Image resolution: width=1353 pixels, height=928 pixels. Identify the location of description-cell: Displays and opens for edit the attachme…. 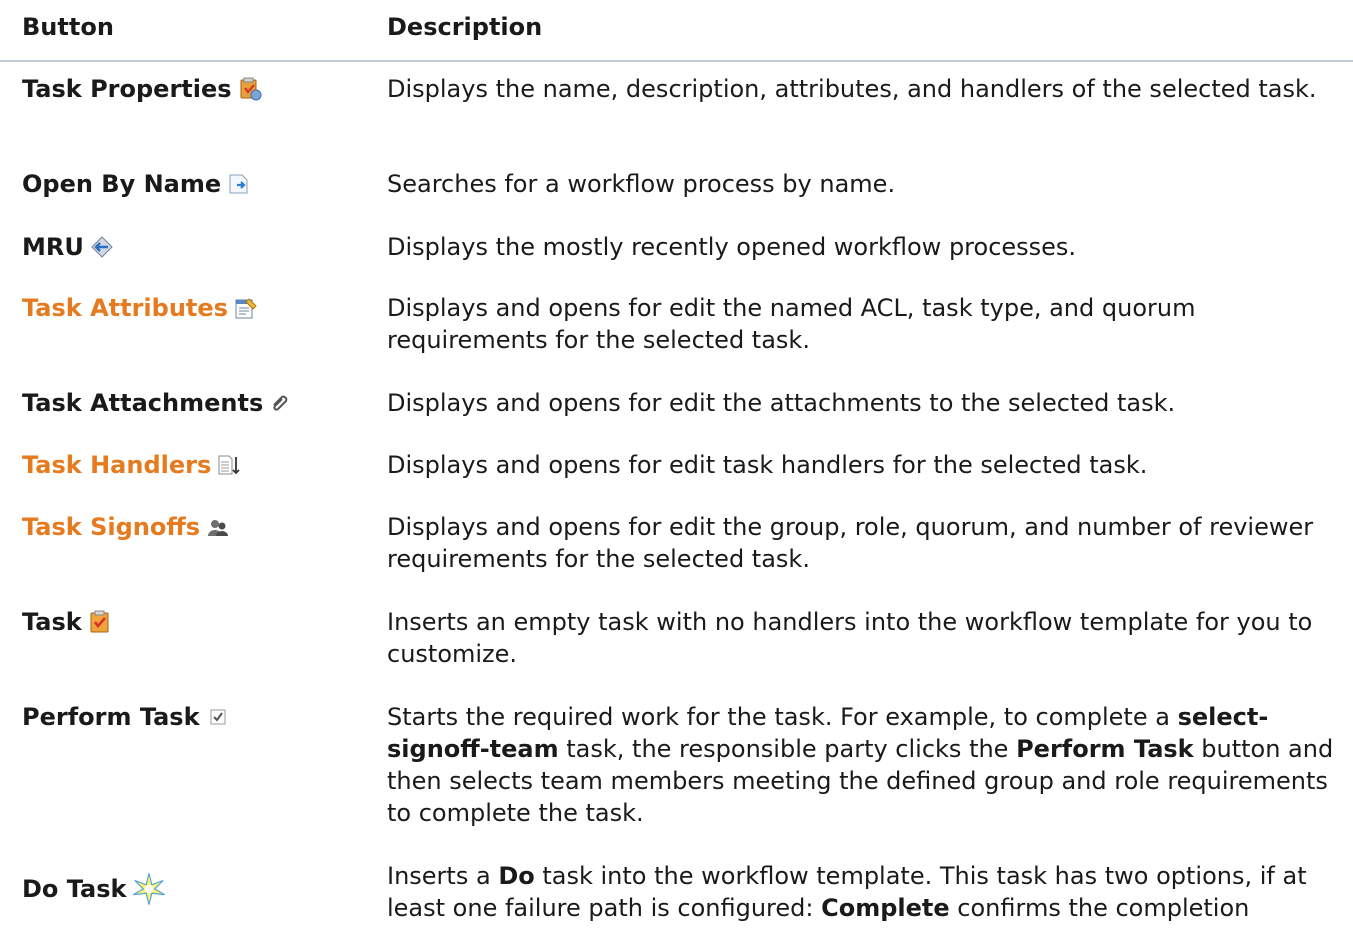
(781, 403).